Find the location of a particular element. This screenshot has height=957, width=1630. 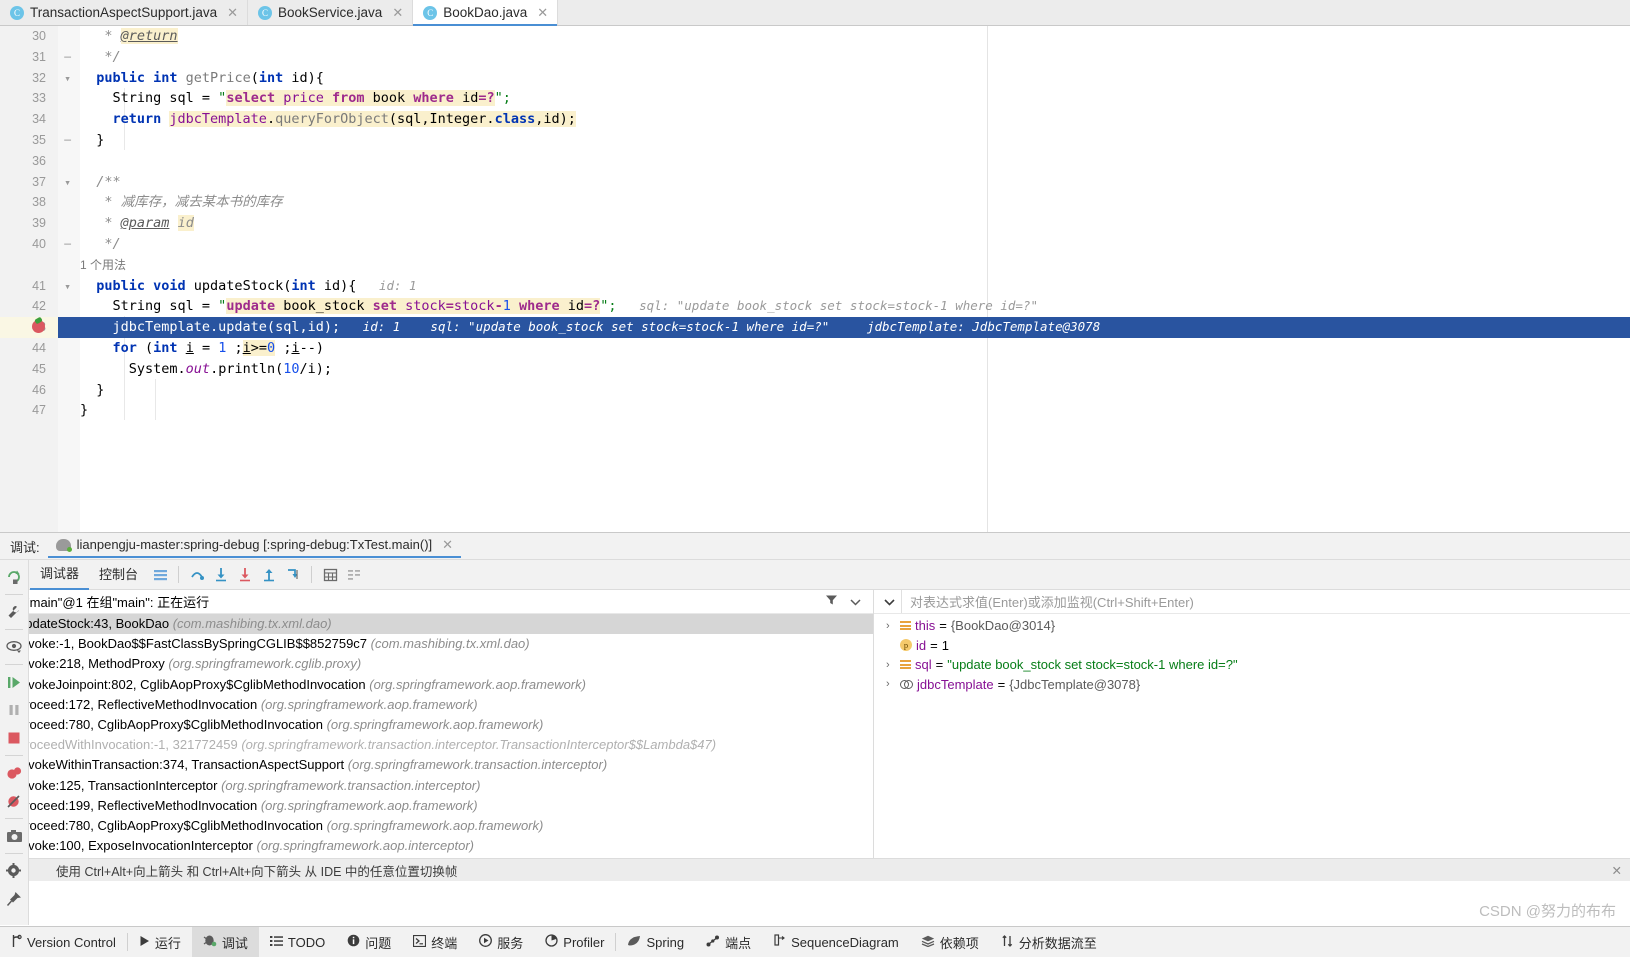

statusbar-label: 终端 is located at coordinates (444, 943).